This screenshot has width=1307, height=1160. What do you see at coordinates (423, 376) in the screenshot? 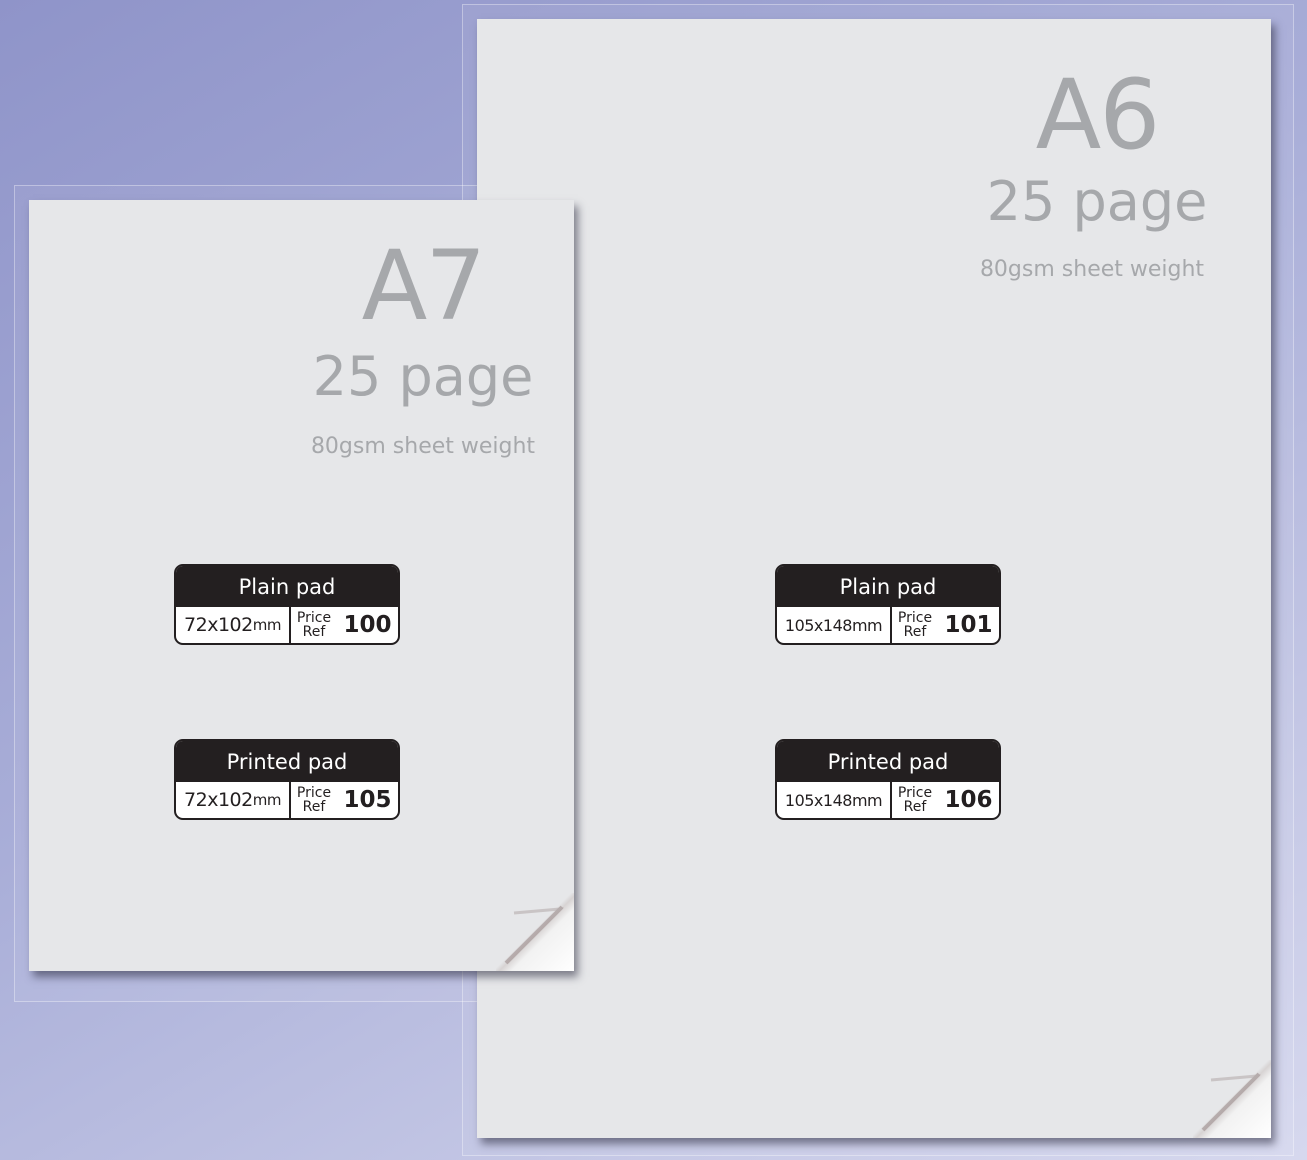
I see `a7-page-count: 25 page` at bounding box center [423, 376].